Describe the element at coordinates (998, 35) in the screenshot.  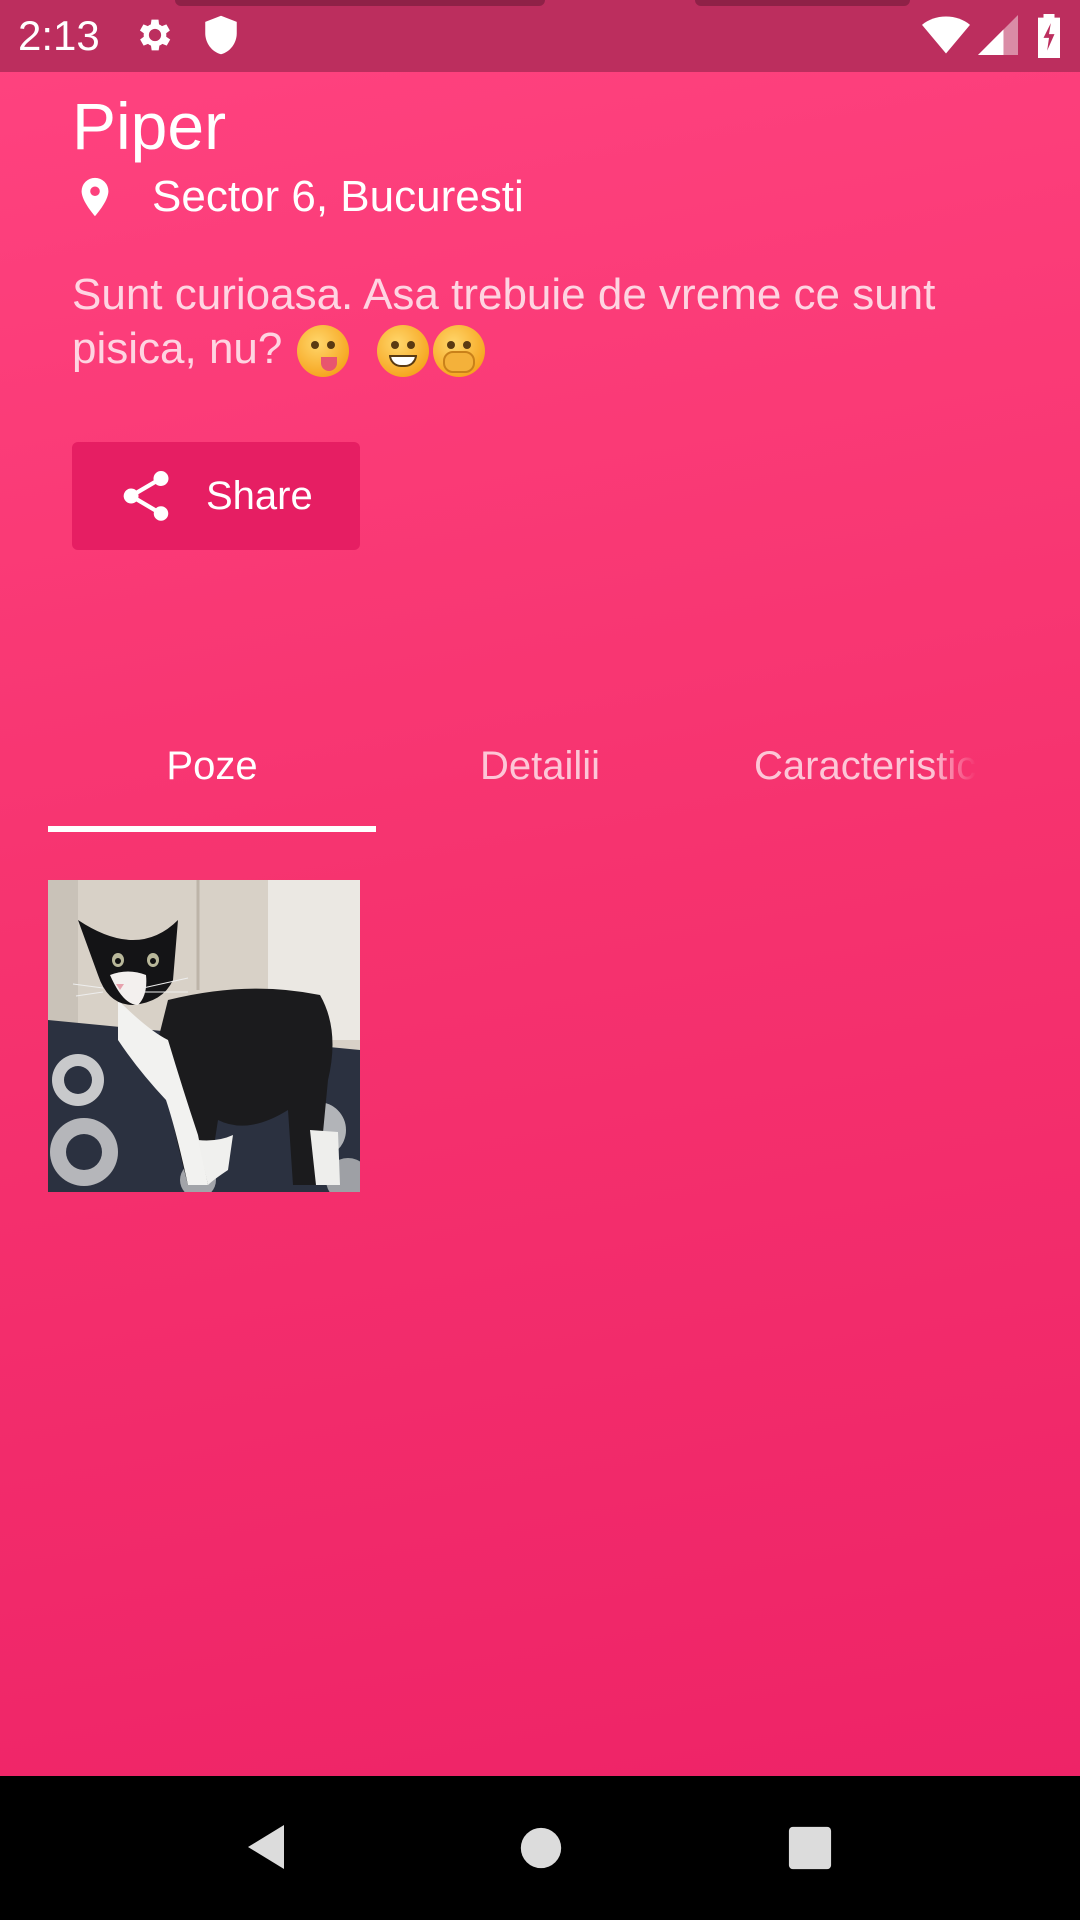
I see `signal-icon` at that location.